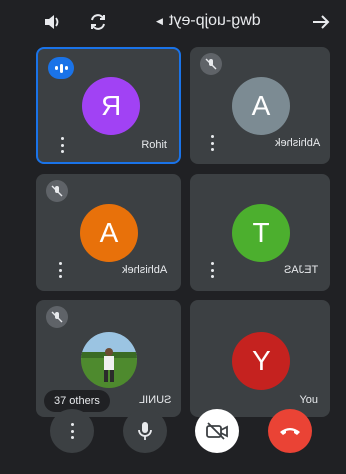 This screenshot has height=474, width=346. I want to click on top-bar: ◀ dwg-uojp-eyt, so click(173, 22).